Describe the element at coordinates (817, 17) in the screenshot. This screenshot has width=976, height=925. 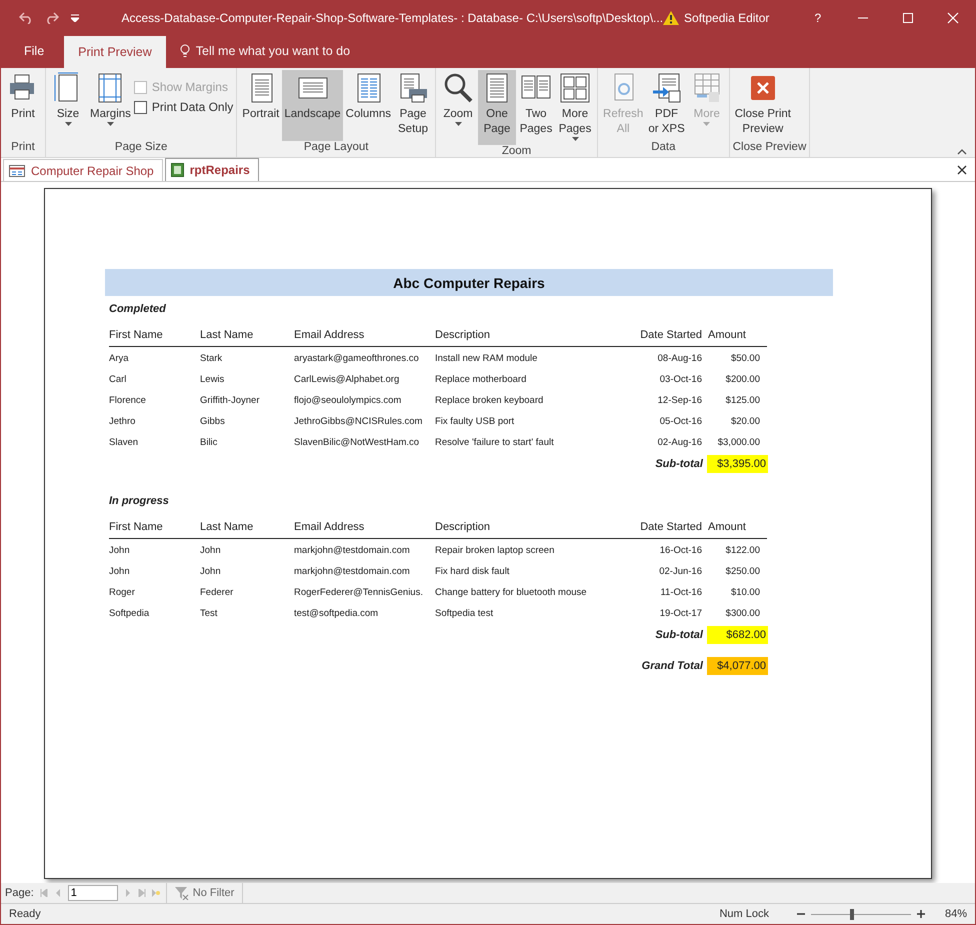
I see `help-button: ?` at that location.